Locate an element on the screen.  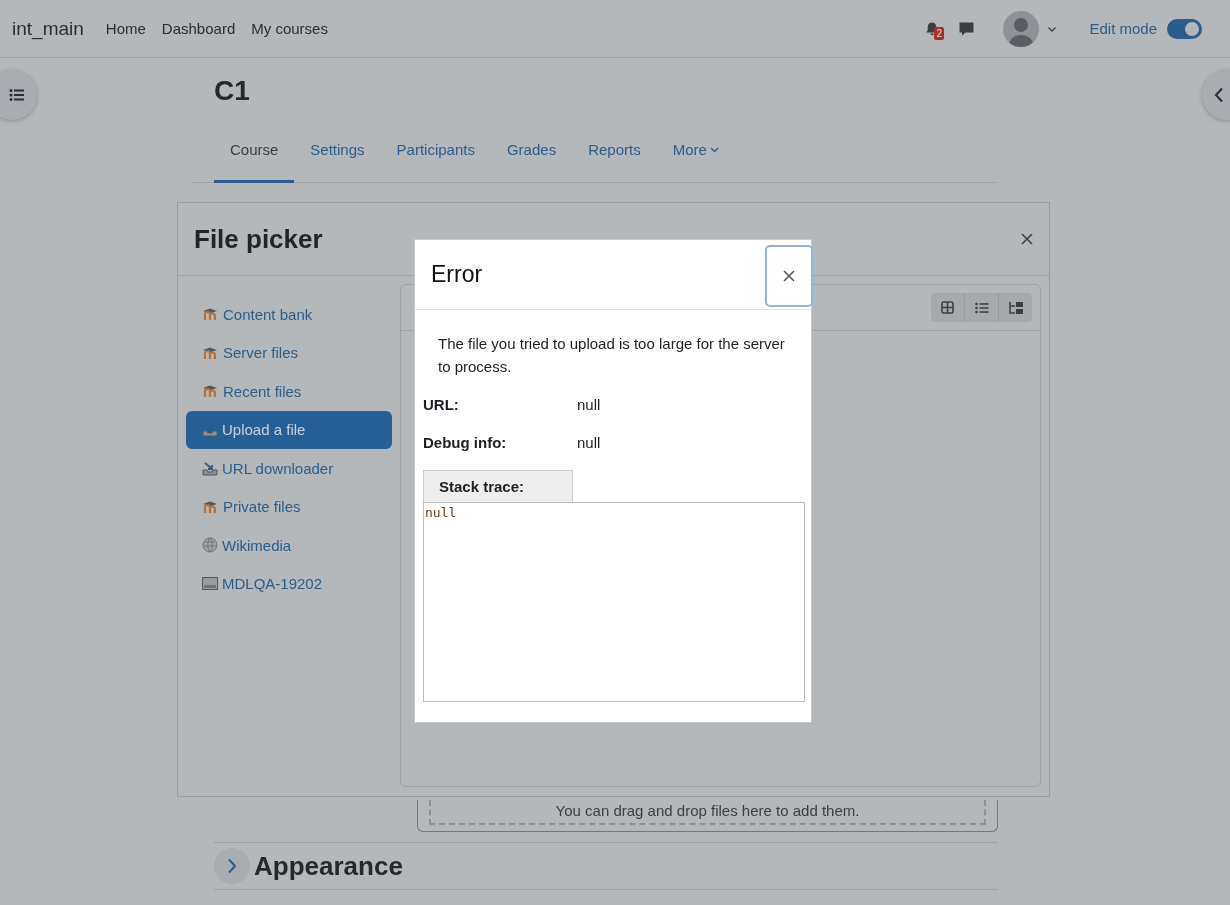
course-title: C1 is located at coordinates (232, 91).